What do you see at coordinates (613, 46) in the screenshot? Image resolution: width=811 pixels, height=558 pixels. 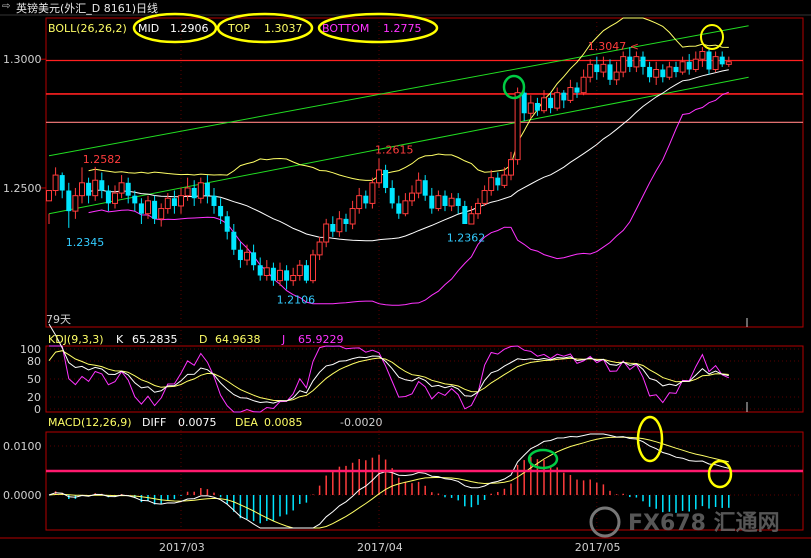 I see `annotation-high-c: 1.3047 <` at bounding box center [613, 46].